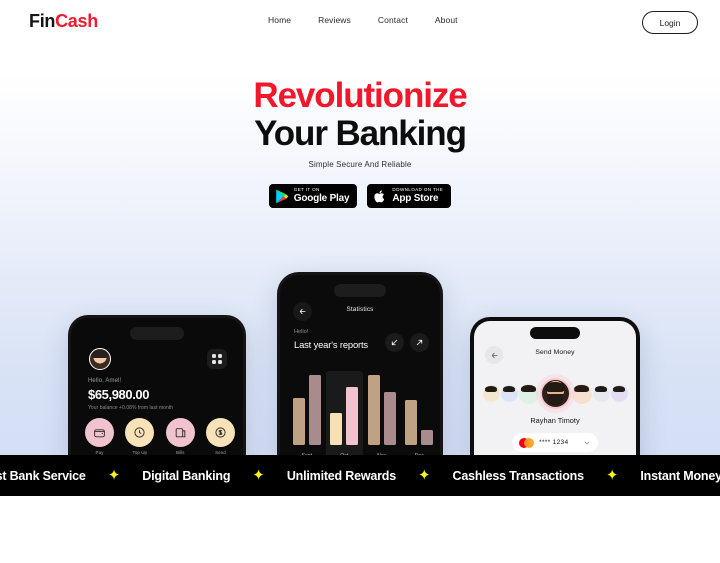 This screenshot has width=720, height=563. Describe the element at coordinates (119, 394) in the screenshot. I see `balance-amount: $65,980.00` at that location.